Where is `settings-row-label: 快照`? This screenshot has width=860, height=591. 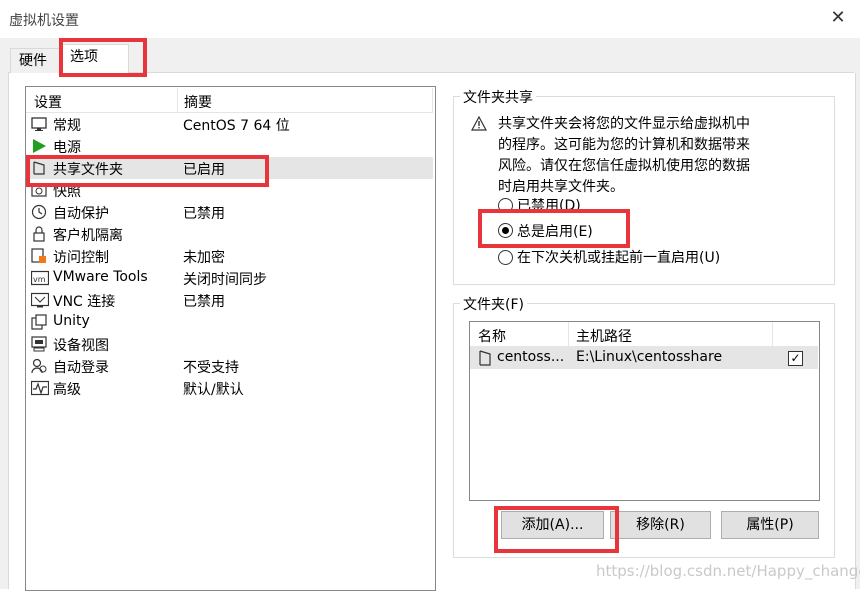 settings-row-label: 快照 is located at coordinates (67, 192).